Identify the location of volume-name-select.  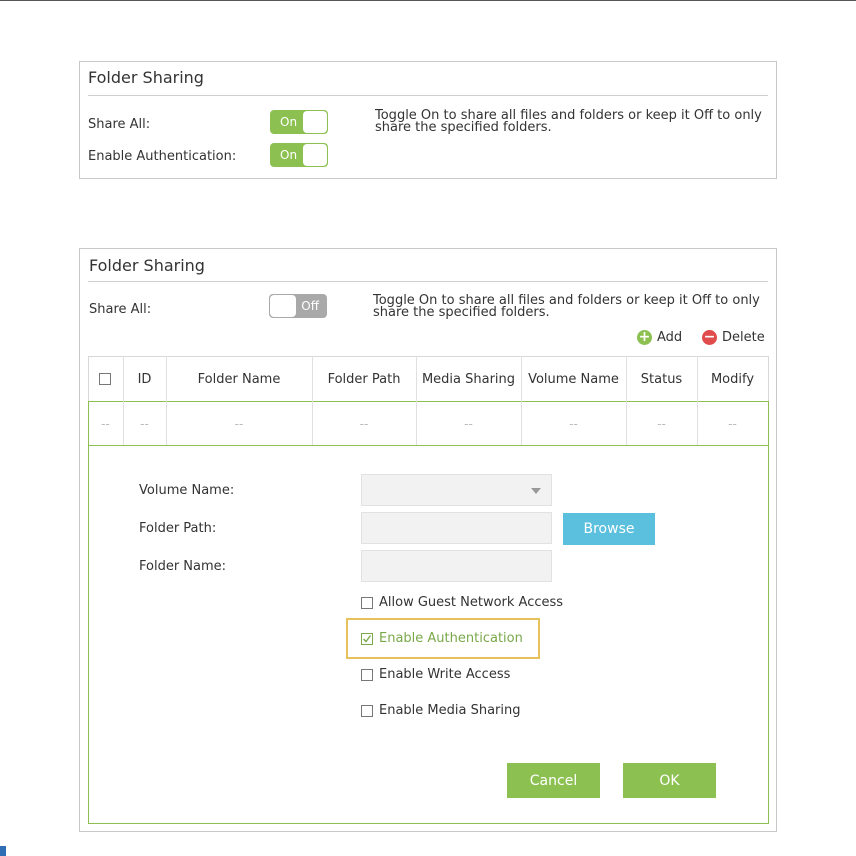
(456, 490).